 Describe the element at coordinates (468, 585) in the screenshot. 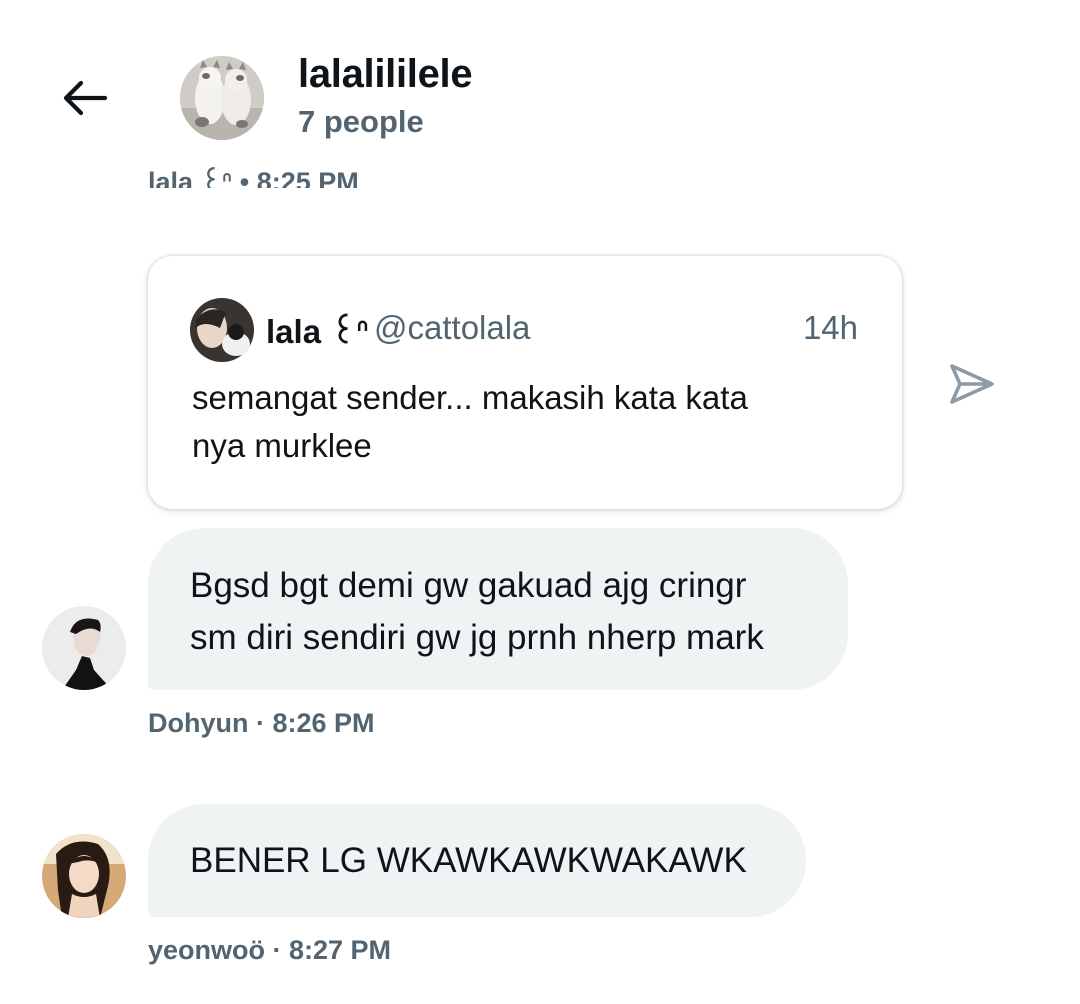

I see `message-text-line: Bgsd bgt demi gw gakuad ajg cringr` at that location.